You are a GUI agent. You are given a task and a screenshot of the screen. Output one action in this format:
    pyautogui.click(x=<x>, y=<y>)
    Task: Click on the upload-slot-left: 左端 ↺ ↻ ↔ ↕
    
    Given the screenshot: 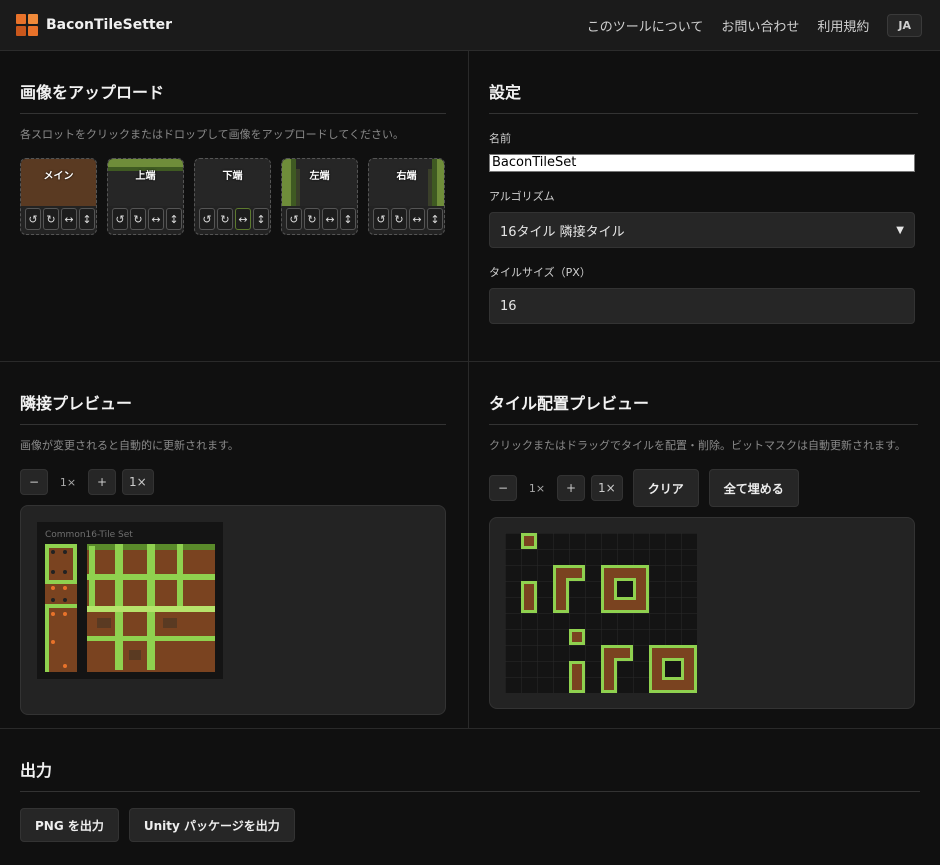 What is the action you would take?
    pyautogui.click(x=319, y=196)
    